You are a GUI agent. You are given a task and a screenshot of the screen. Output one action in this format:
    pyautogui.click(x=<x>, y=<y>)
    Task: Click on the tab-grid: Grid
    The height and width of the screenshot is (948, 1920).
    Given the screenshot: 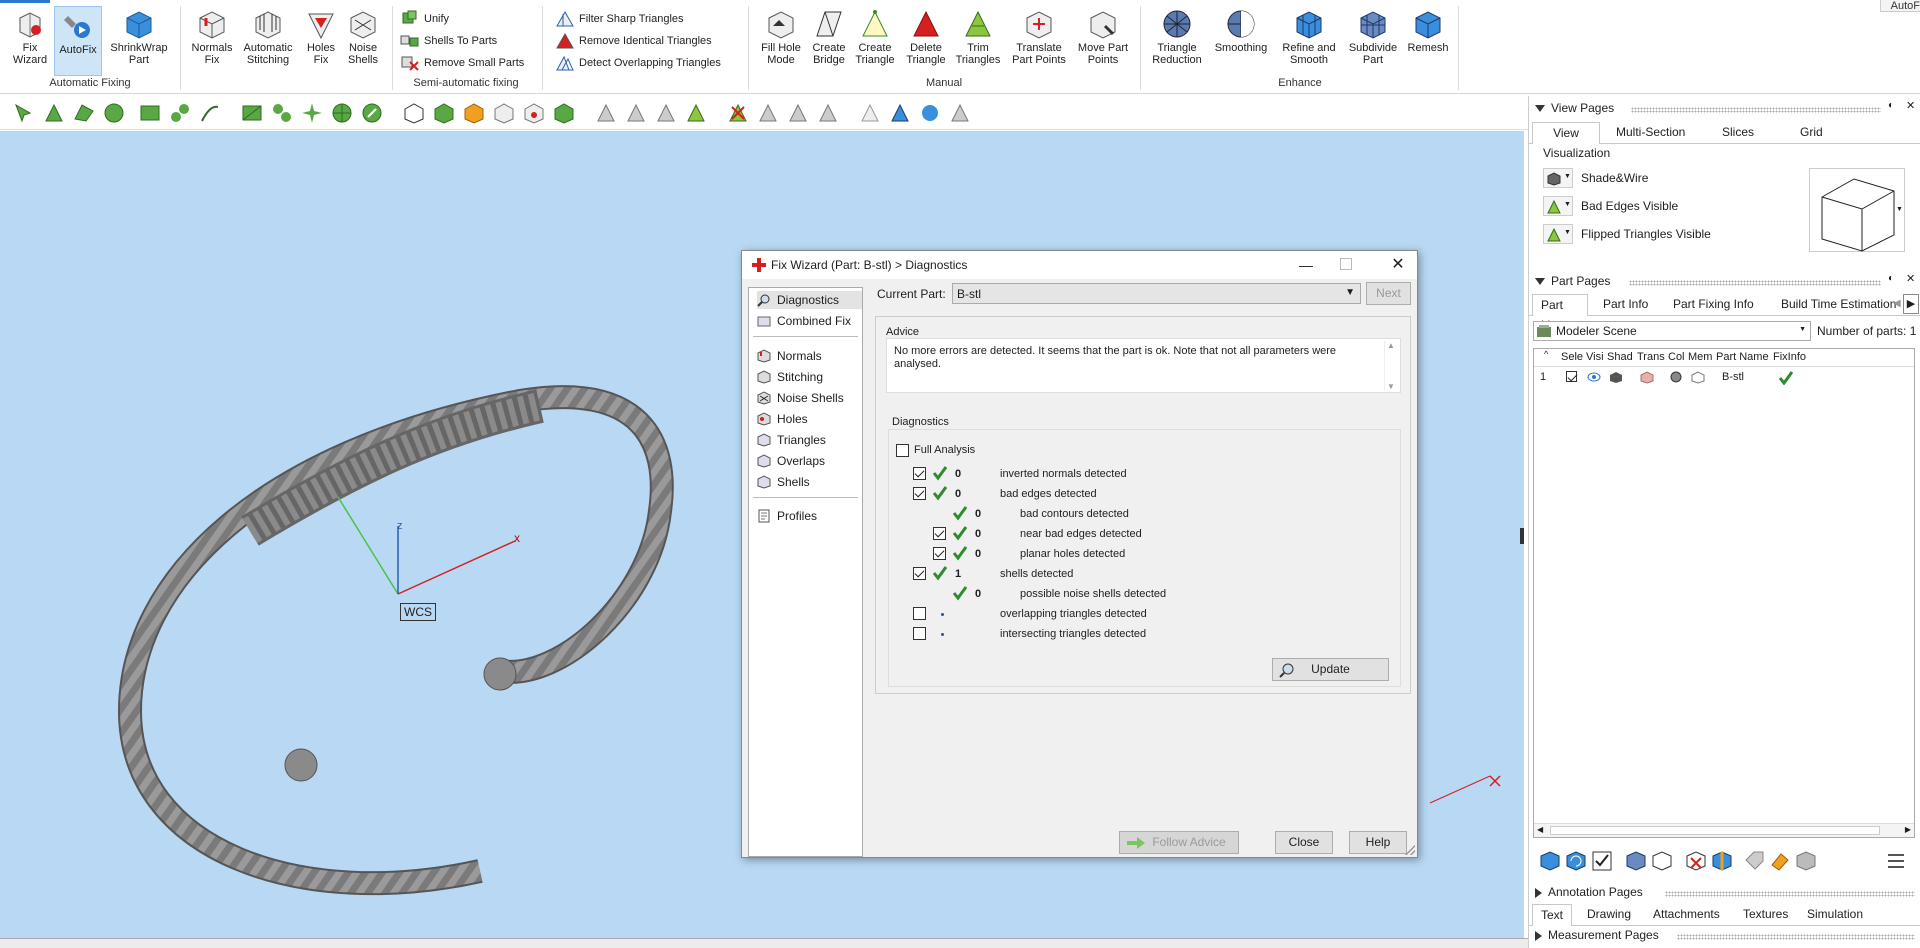 What is the action you would take?
    pyautogui.click(x=1811, y=133)
    